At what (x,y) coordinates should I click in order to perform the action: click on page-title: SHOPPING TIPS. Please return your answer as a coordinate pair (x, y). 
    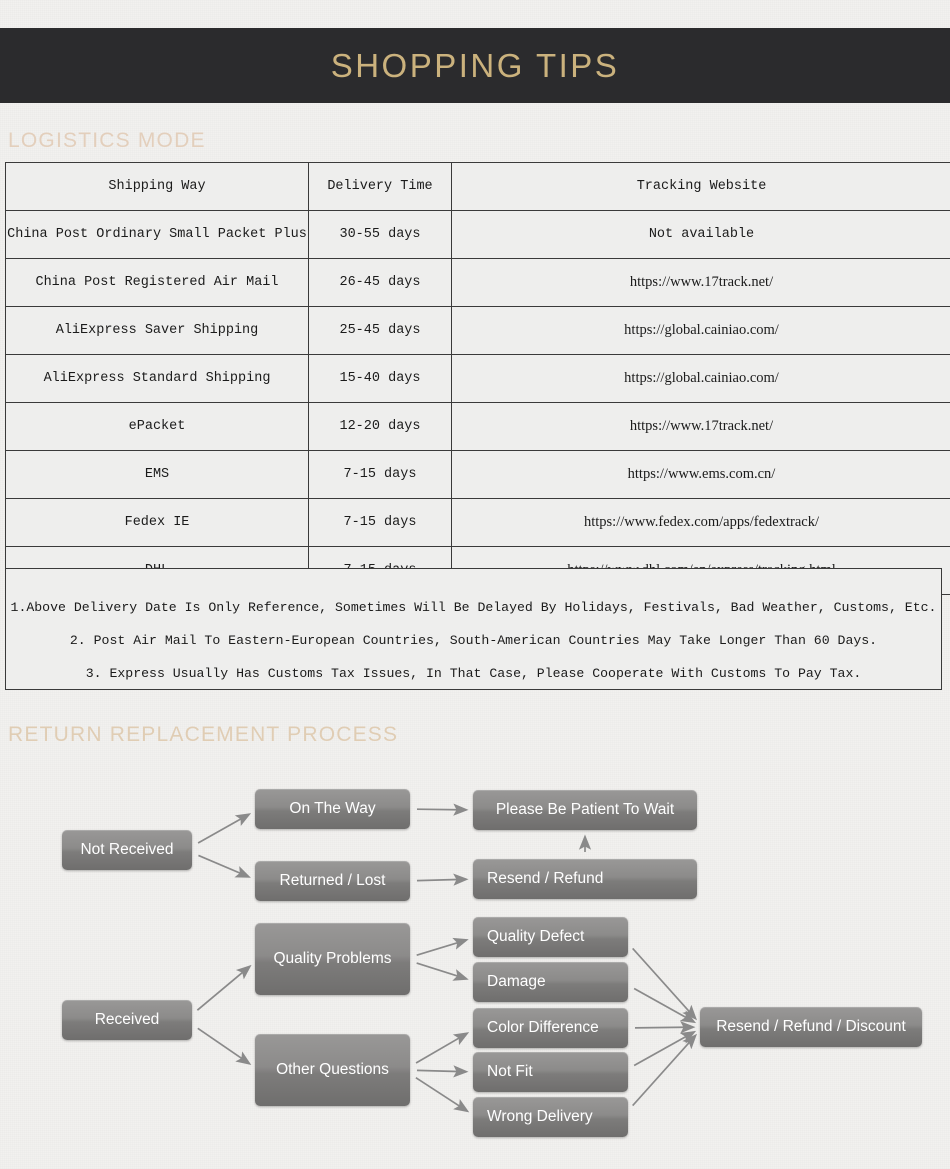
    Looking at the image, I should click on (475, 65).